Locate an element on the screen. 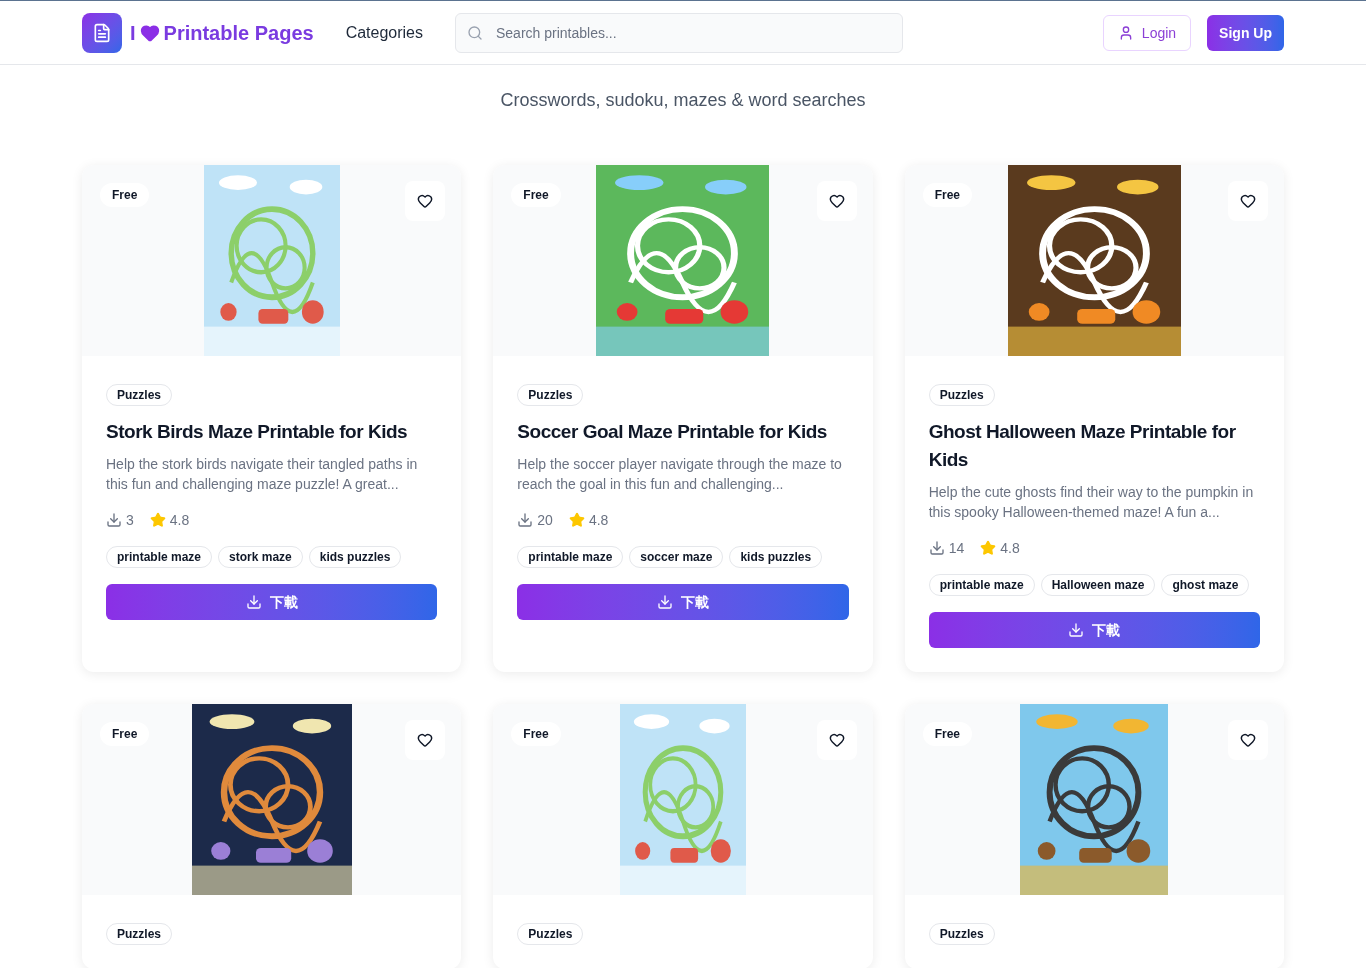 The height and width of the screenshot is (968, 1366). brand-prefix: I is located at coordinates (133, 33).